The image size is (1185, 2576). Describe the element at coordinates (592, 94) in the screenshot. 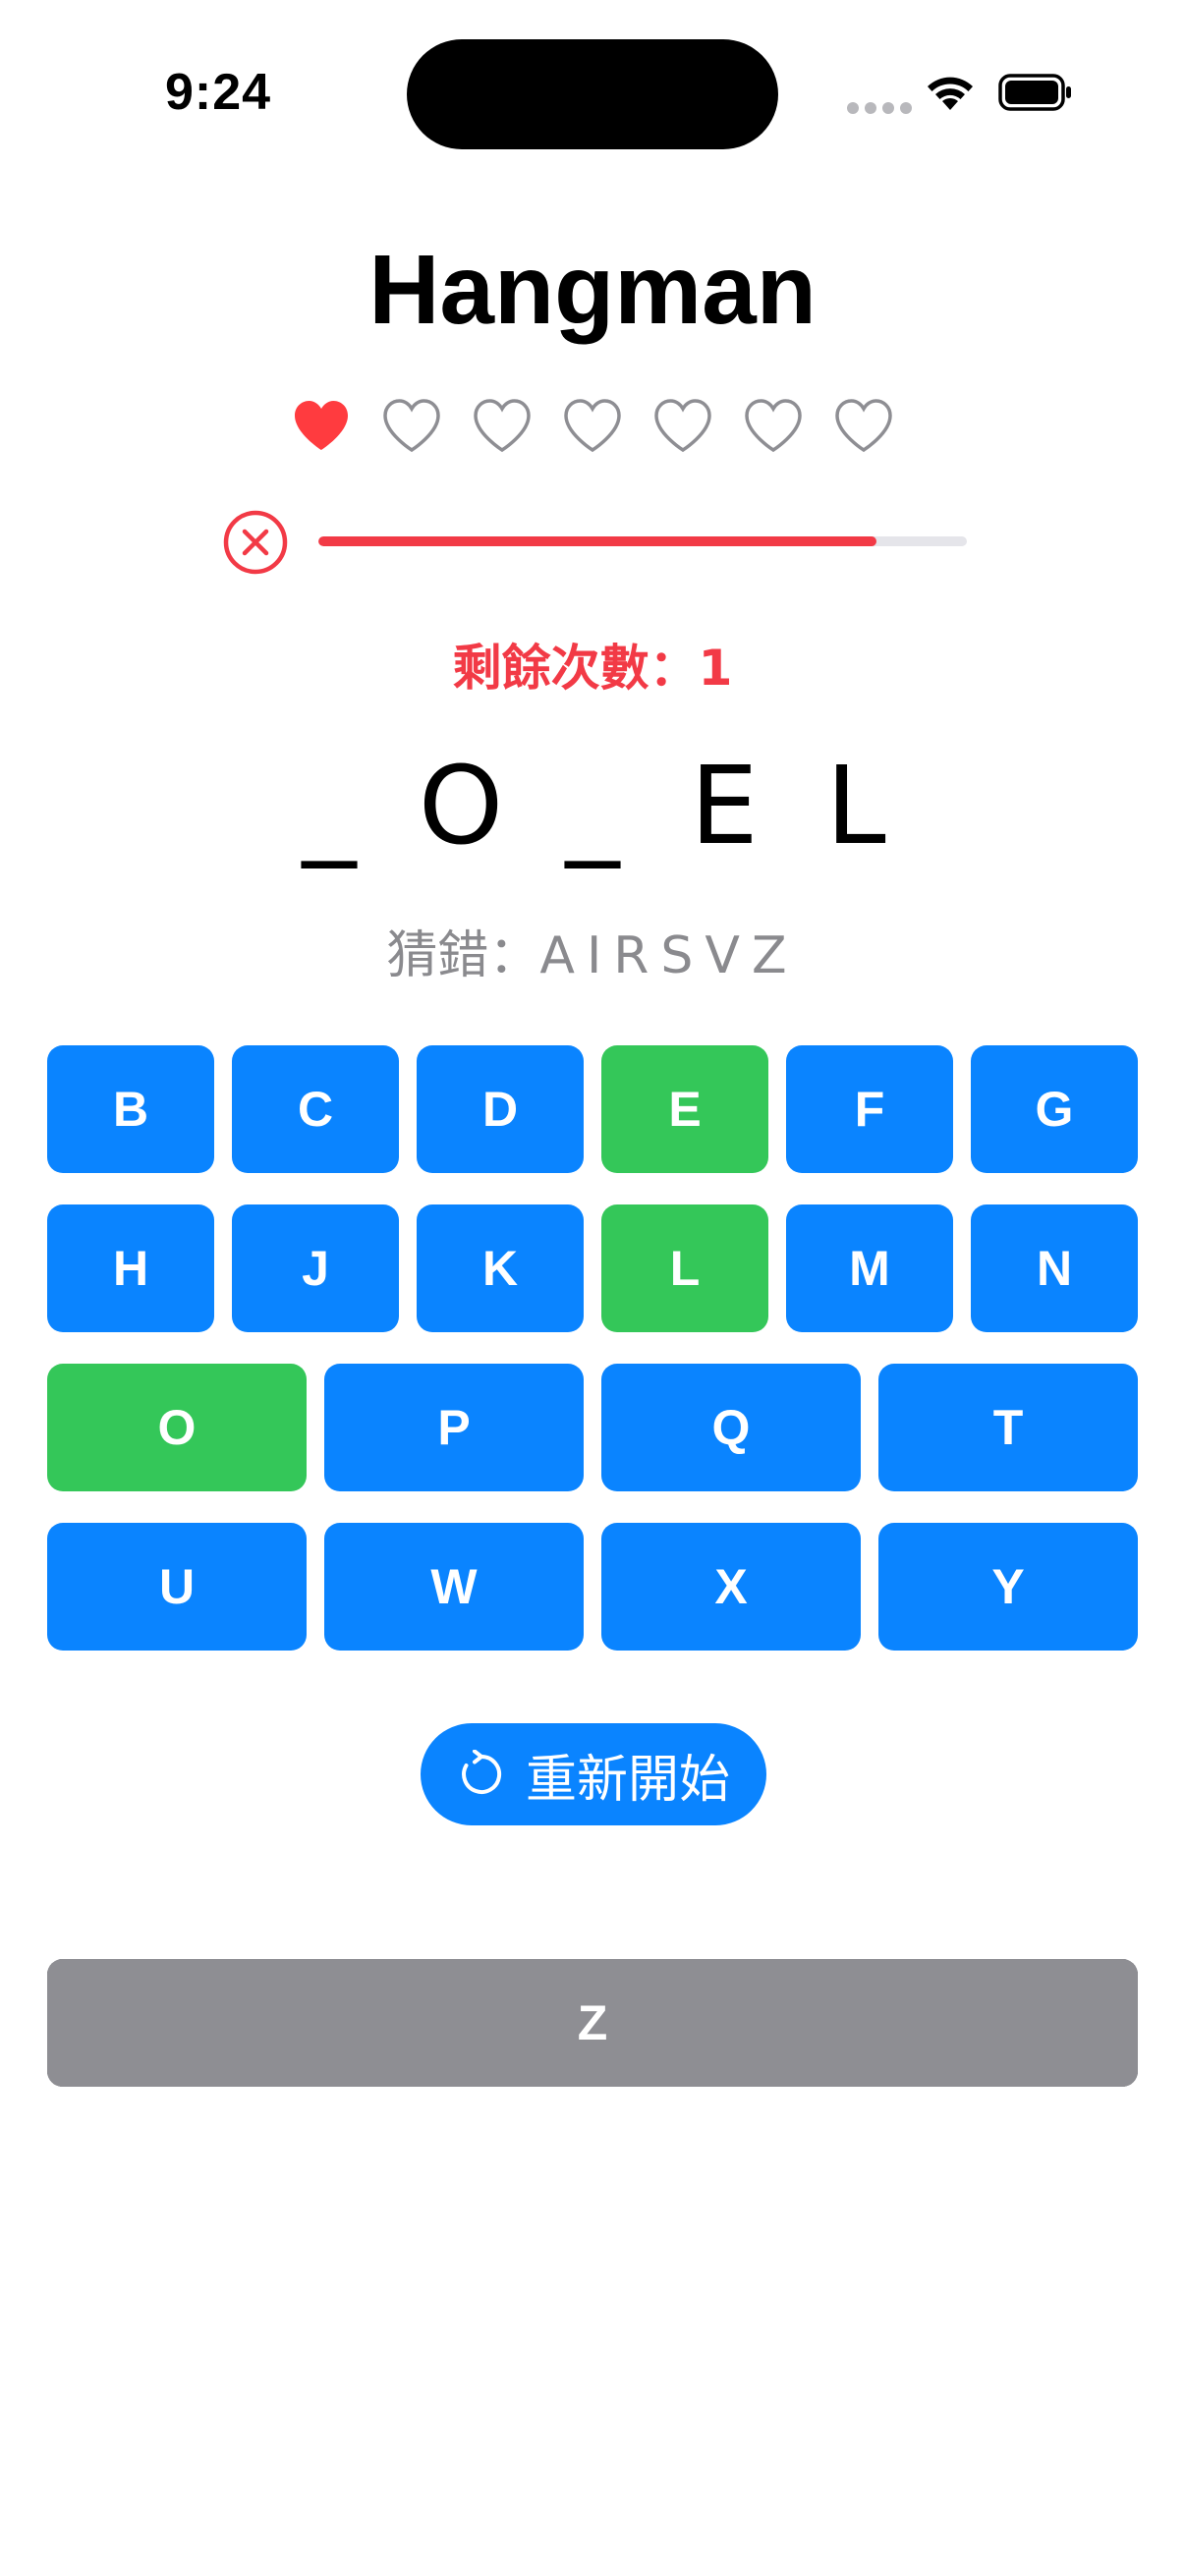

I see `dynamic-island` at that location.